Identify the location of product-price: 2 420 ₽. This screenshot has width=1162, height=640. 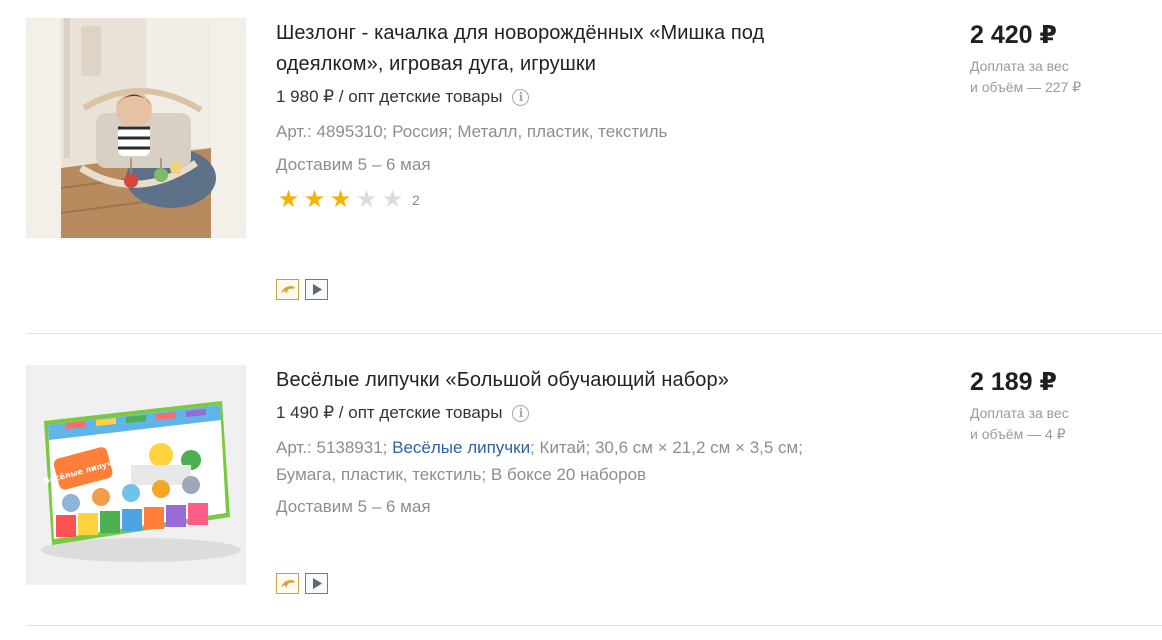
(1013, 35).